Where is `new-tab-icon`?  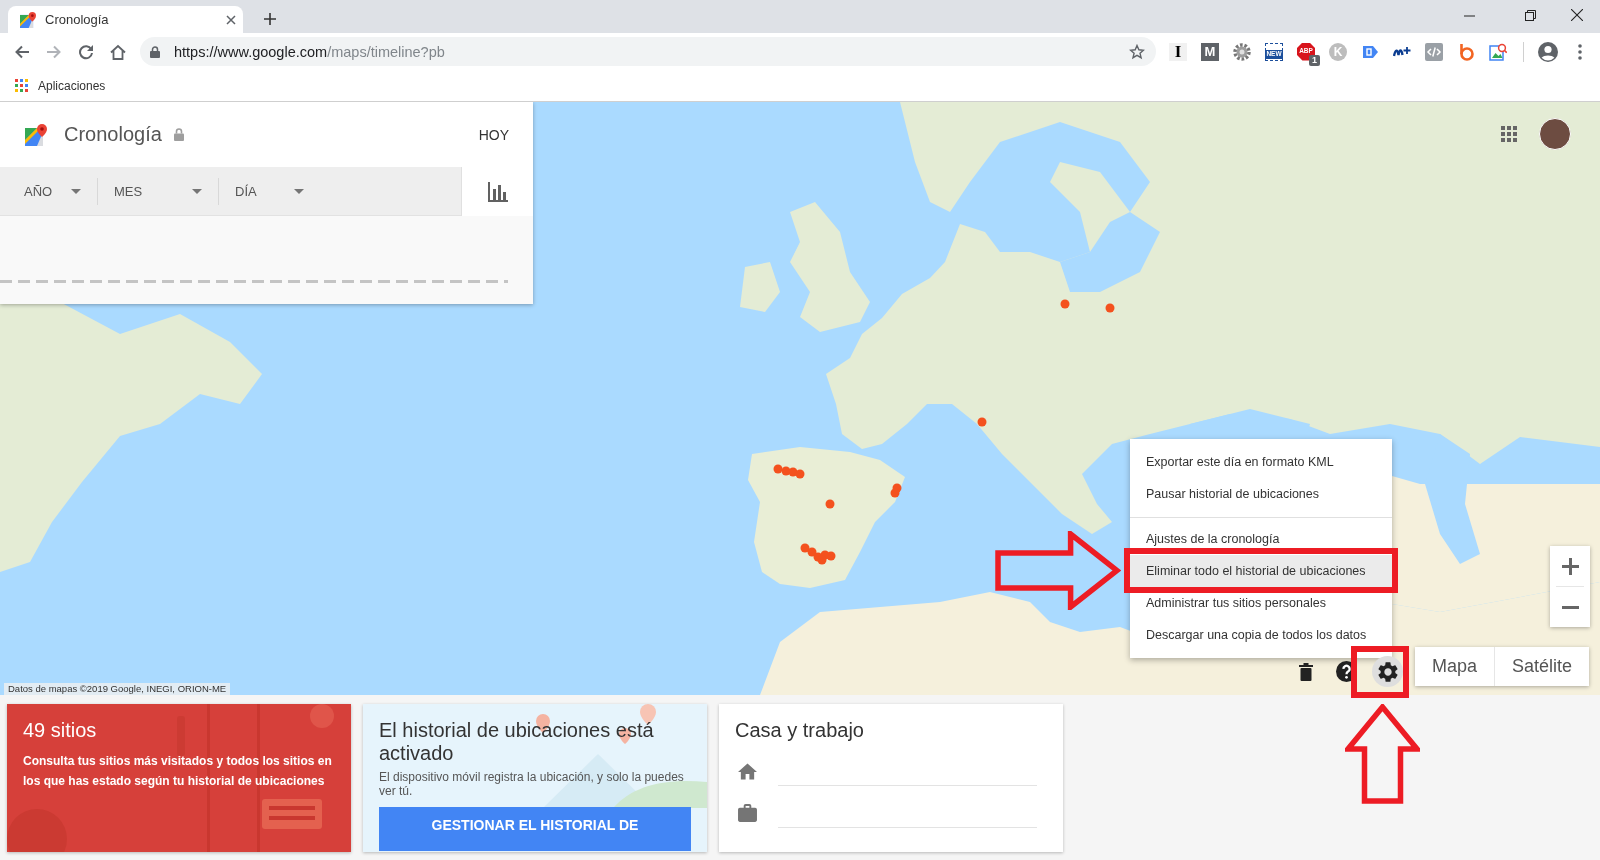
new-tab-icon is located at coordinates (270, 19).